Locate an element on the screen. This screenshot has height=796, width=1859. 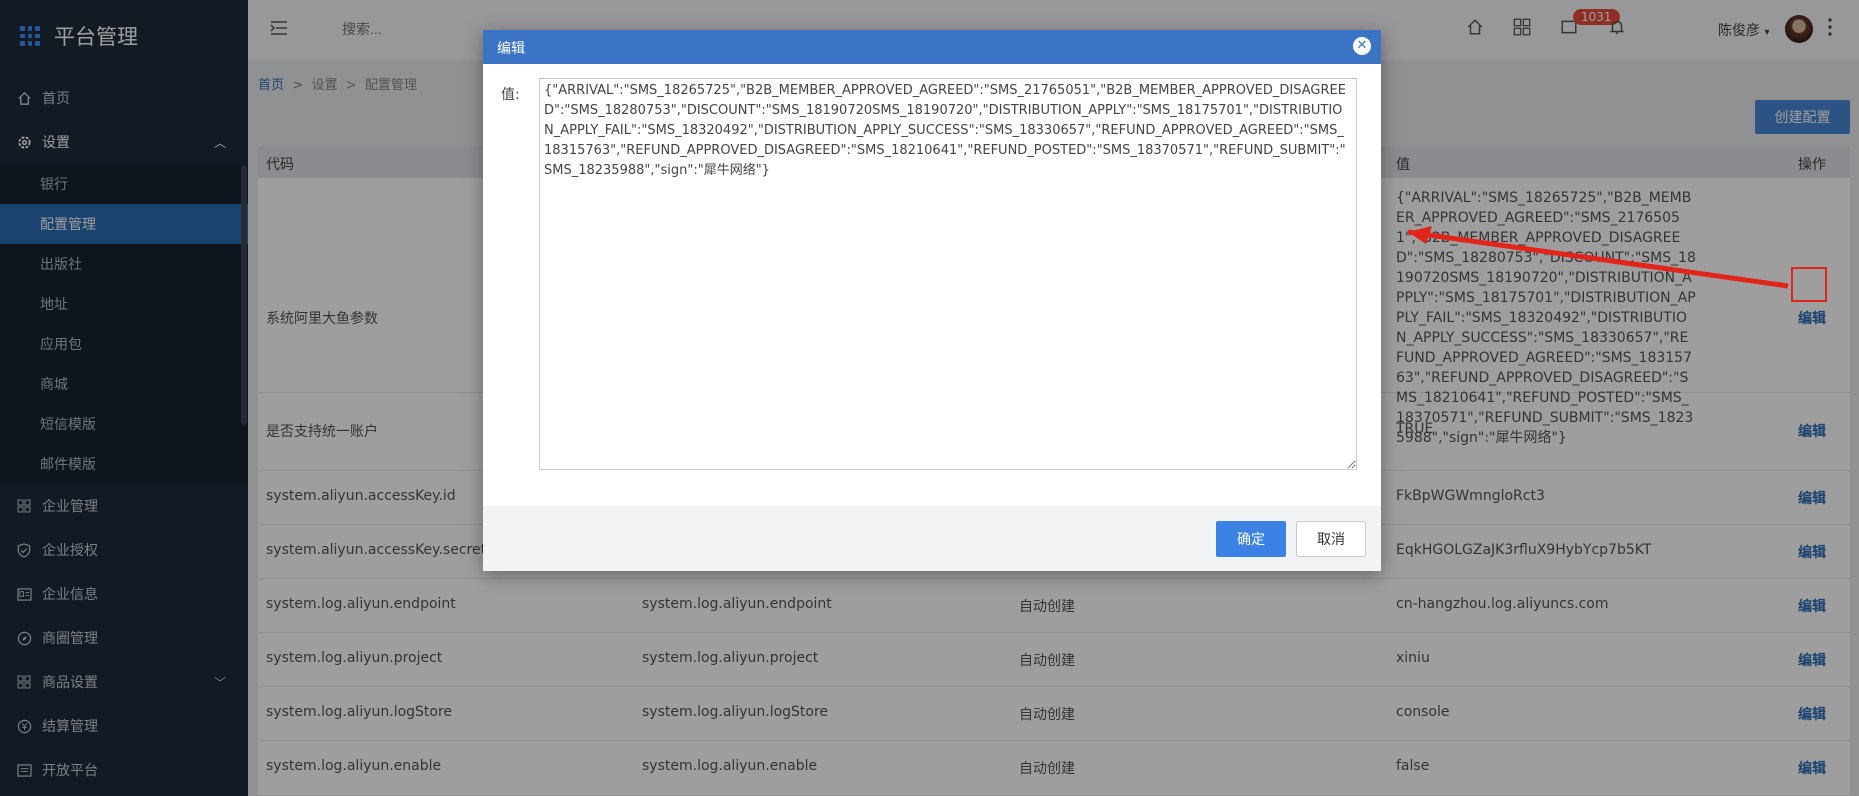
close-icon: ✕ is located at coordinates (1362, 46).